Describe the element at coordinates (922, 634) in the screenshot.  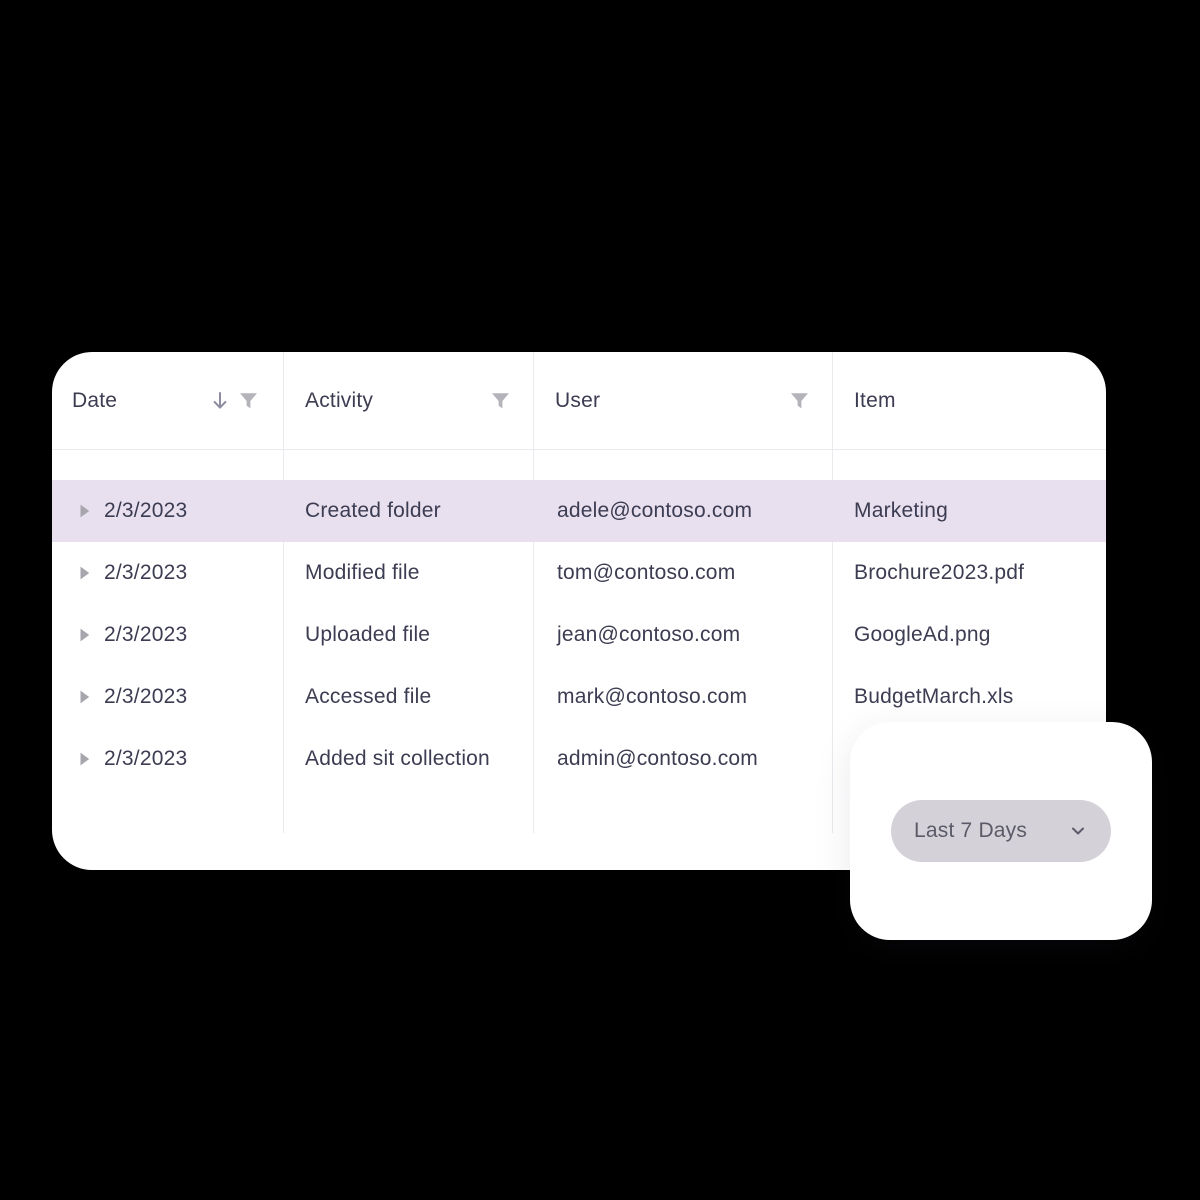
I see `cell-item: GoogleAd.png` at that location.